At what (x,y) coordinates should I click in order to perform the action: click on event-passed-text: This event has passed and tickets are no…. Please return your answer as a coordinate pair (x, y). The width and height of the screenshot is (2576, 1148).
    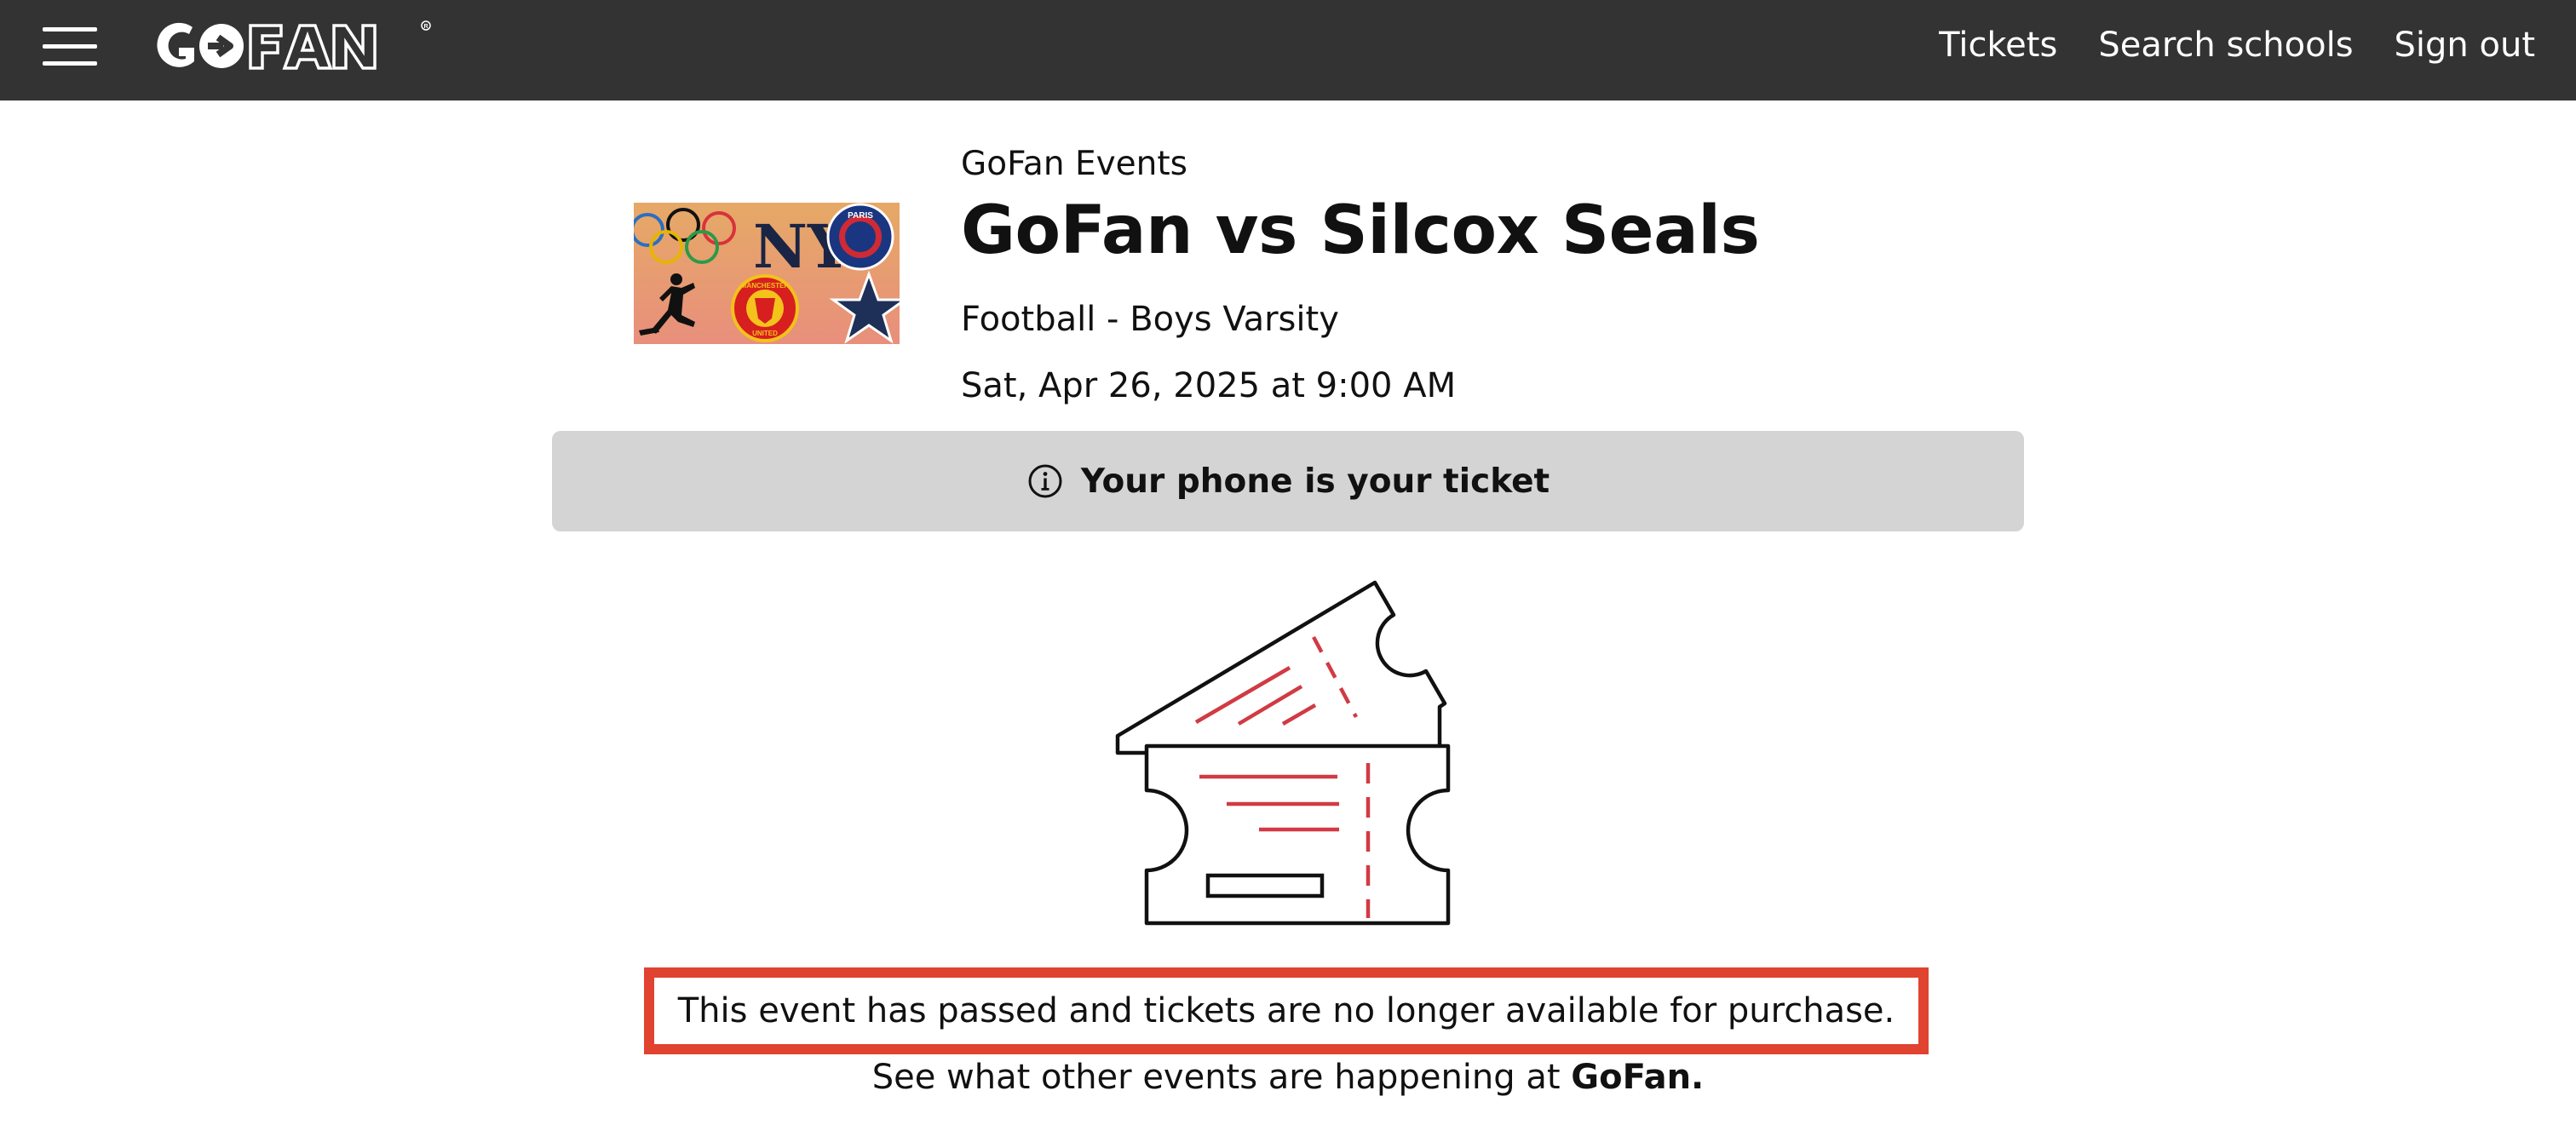
    Looking at the image, I should click on (1286, 1010).